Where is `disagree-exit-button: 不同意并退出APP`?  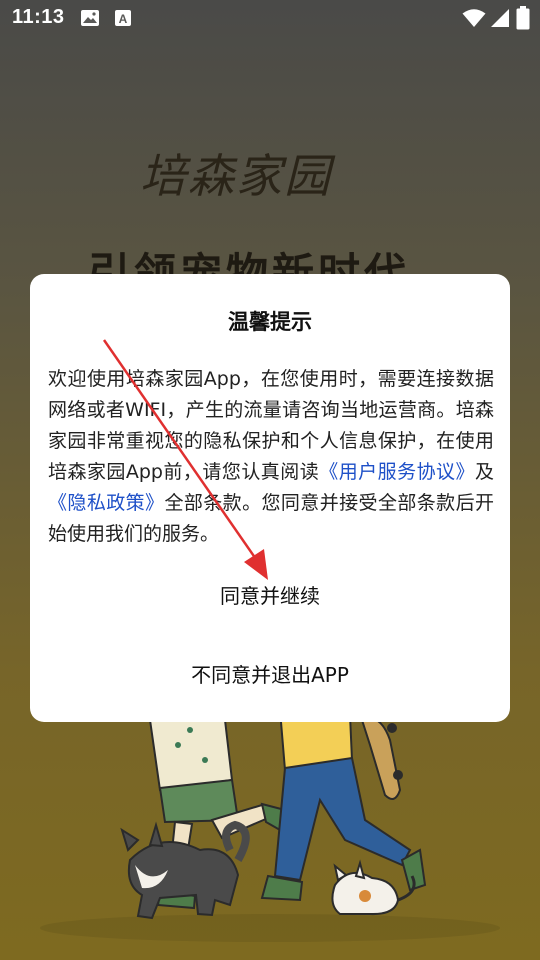
disagree-exit-button: 不同意并退出APP is located at coordinates (270, 673).